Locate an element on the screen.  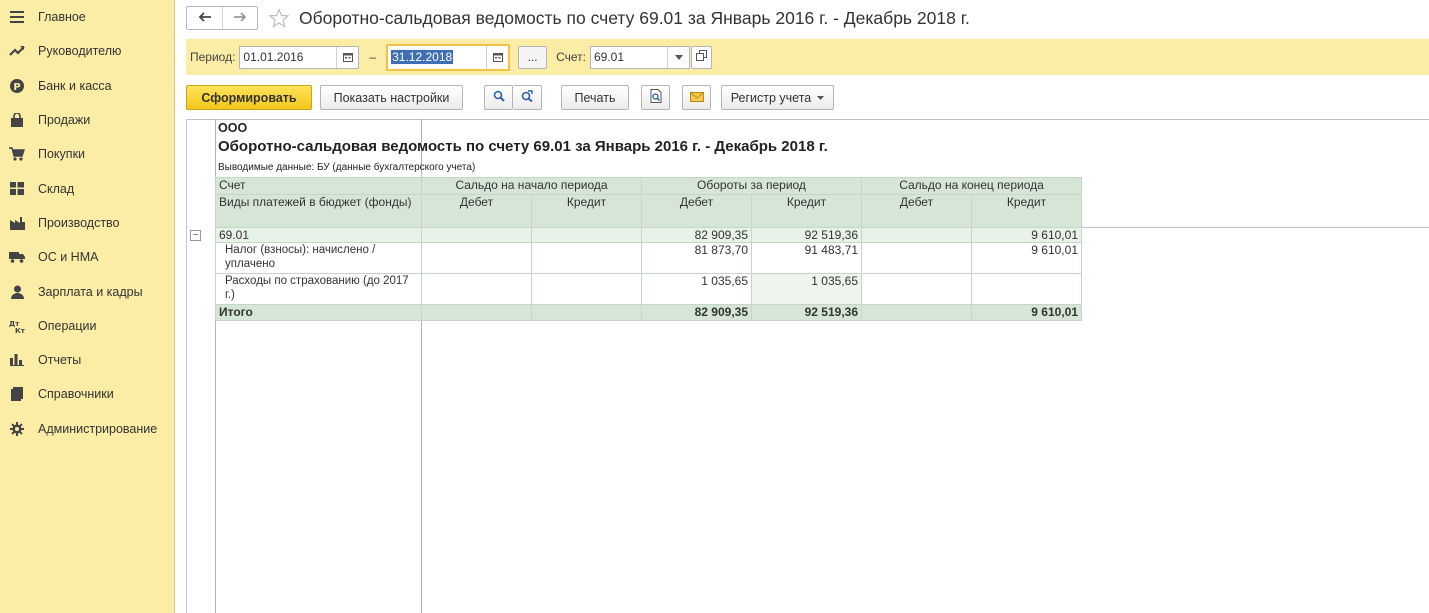
arrow-left-icon is located at coordinates (205, 18).